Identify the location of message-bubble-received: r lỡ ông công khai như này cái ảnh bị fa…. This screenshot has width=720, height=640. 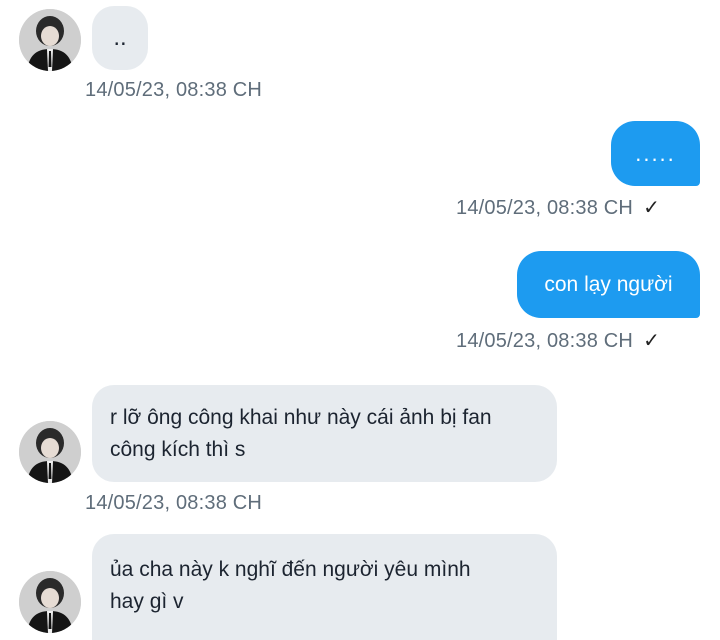
(324, 433).